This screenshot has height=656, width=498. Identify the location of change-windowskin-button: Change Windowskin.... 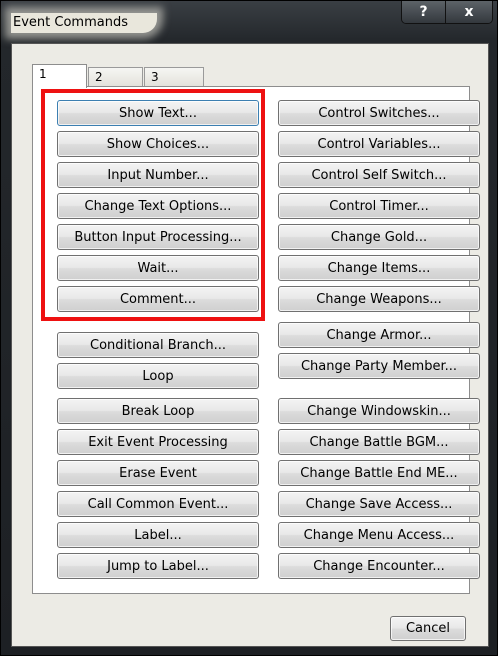
(379, 411).